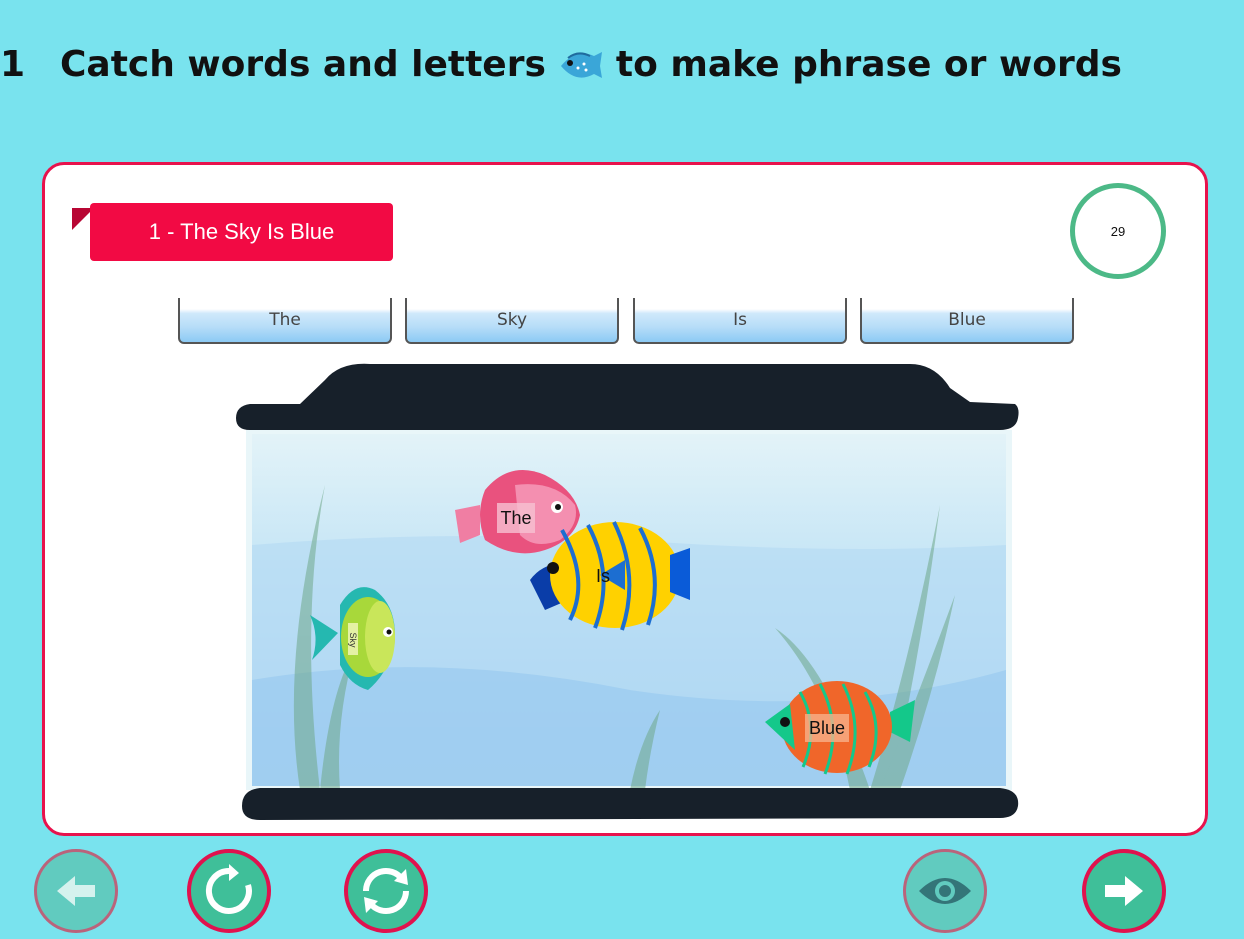 The height and width of the screenshot is (939, 1244). I want to click on fish-label-is: Is, so click(603, 576).